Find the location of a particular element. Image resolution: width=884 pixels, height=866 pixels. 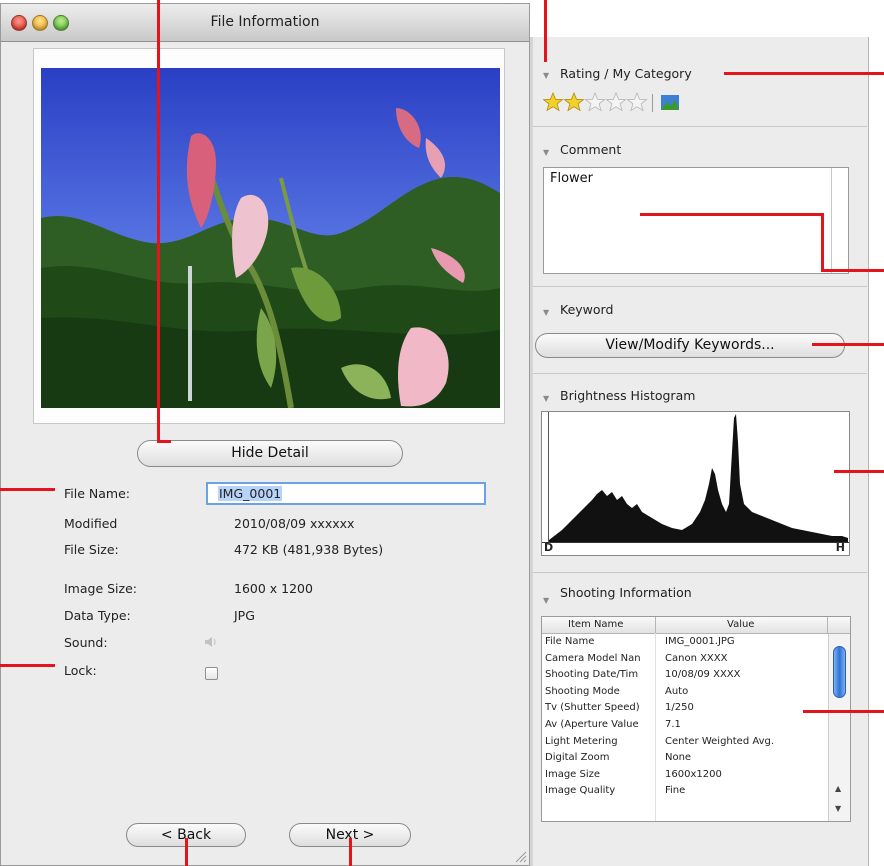

row-item: Image Quality is located at coordinates (580, 791).